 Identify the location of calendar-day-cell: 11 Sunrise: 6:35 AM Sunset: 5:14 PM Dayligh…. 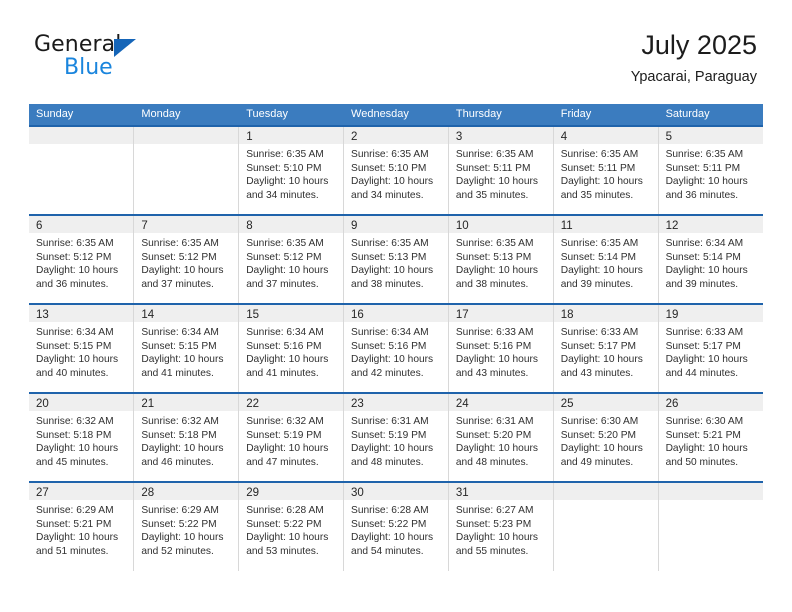
(605, 259).